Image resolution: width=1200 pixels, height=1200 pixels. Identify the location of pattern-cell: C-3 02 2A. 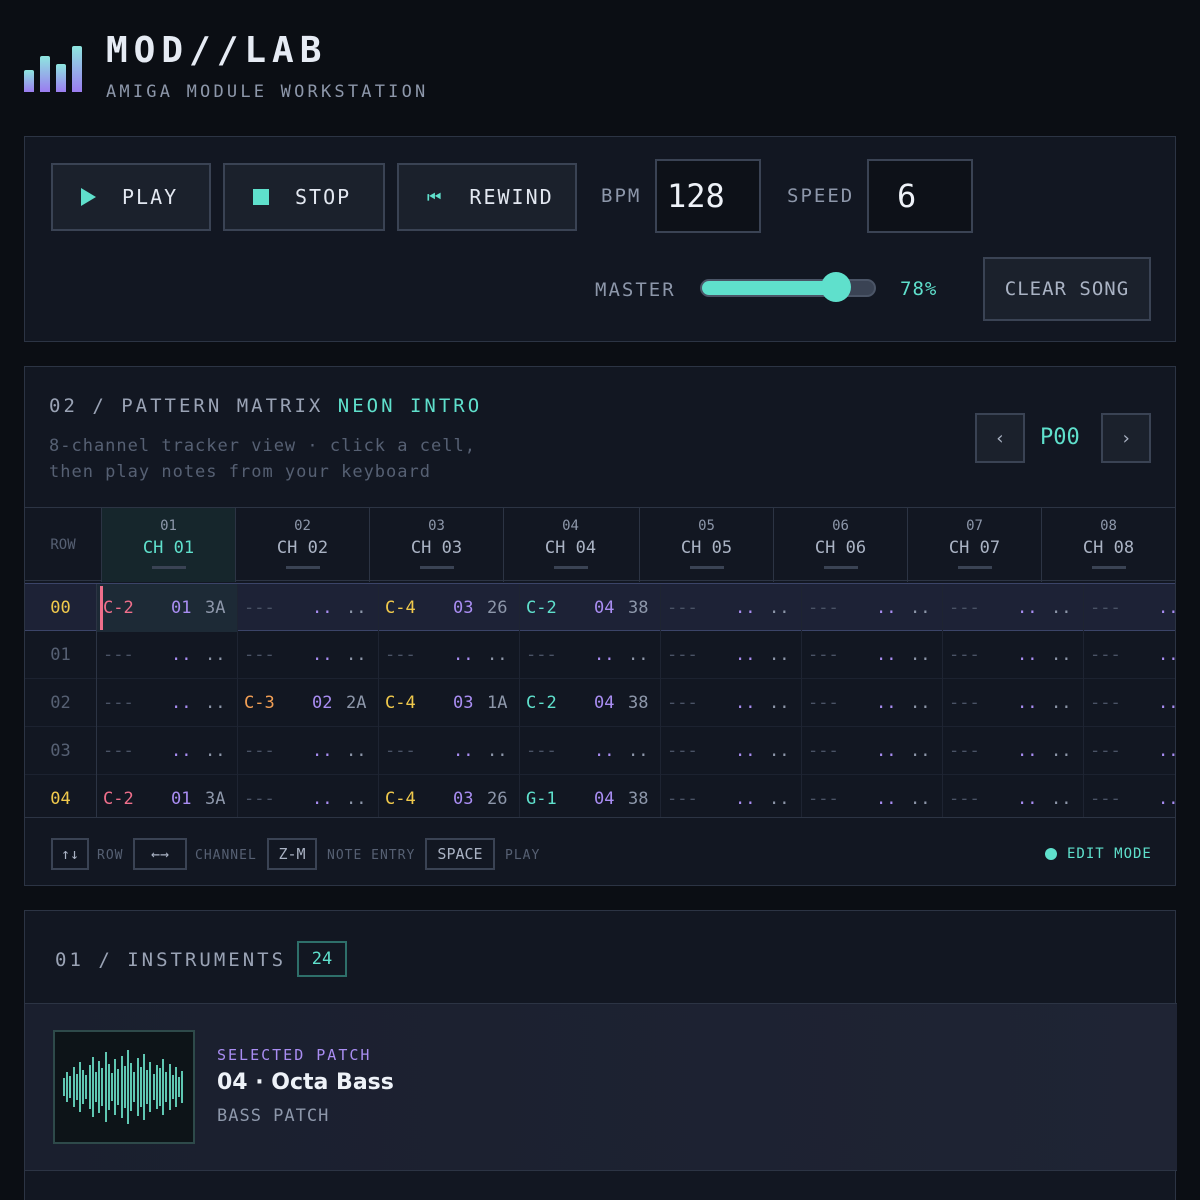
(308, 703).